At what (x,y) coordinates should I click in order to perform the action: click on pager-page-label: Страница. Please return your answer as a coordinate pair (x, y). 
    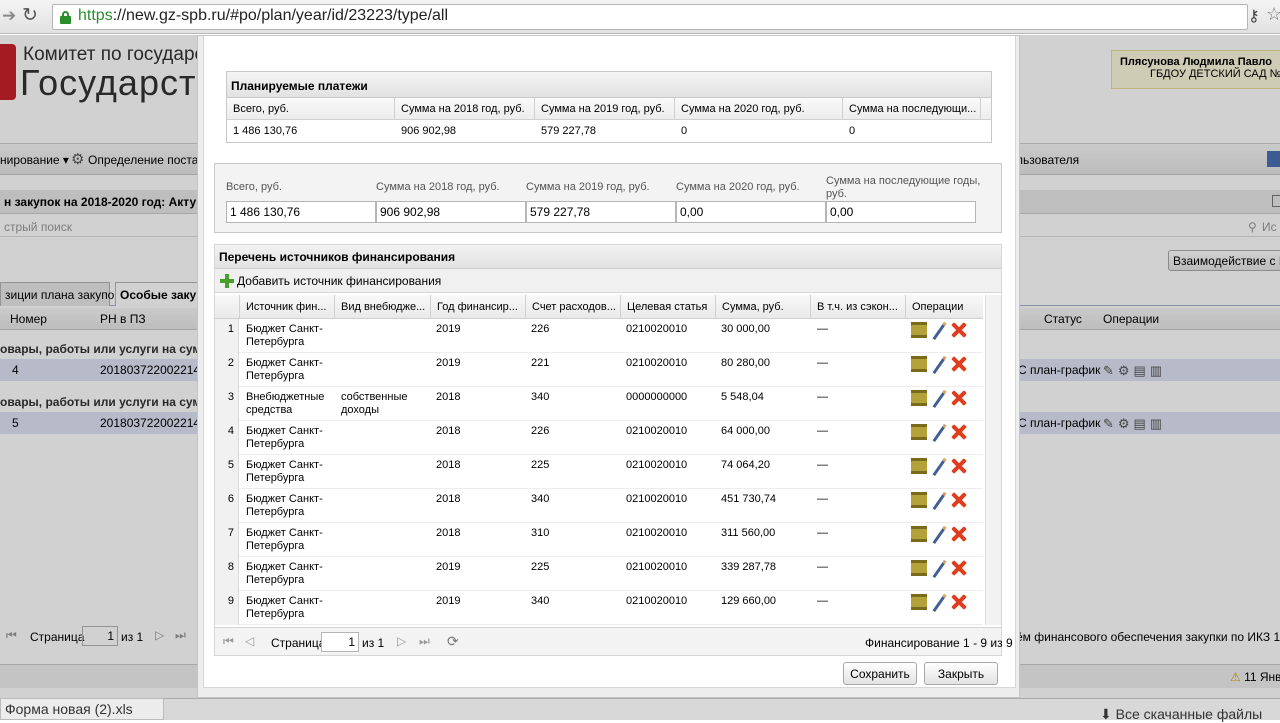
    Looking at the image, I should click on (298, 643).